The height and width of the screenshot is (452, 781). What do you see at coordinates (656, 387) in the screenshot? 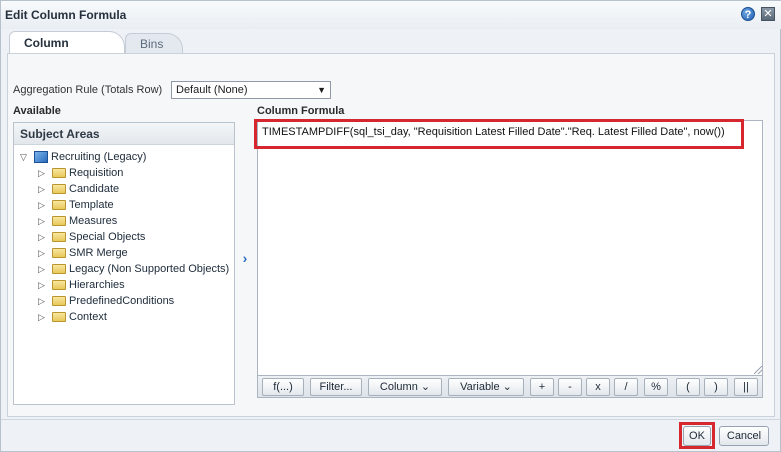
I see `percent-operator-button: %` at bounding box center [656, 387].